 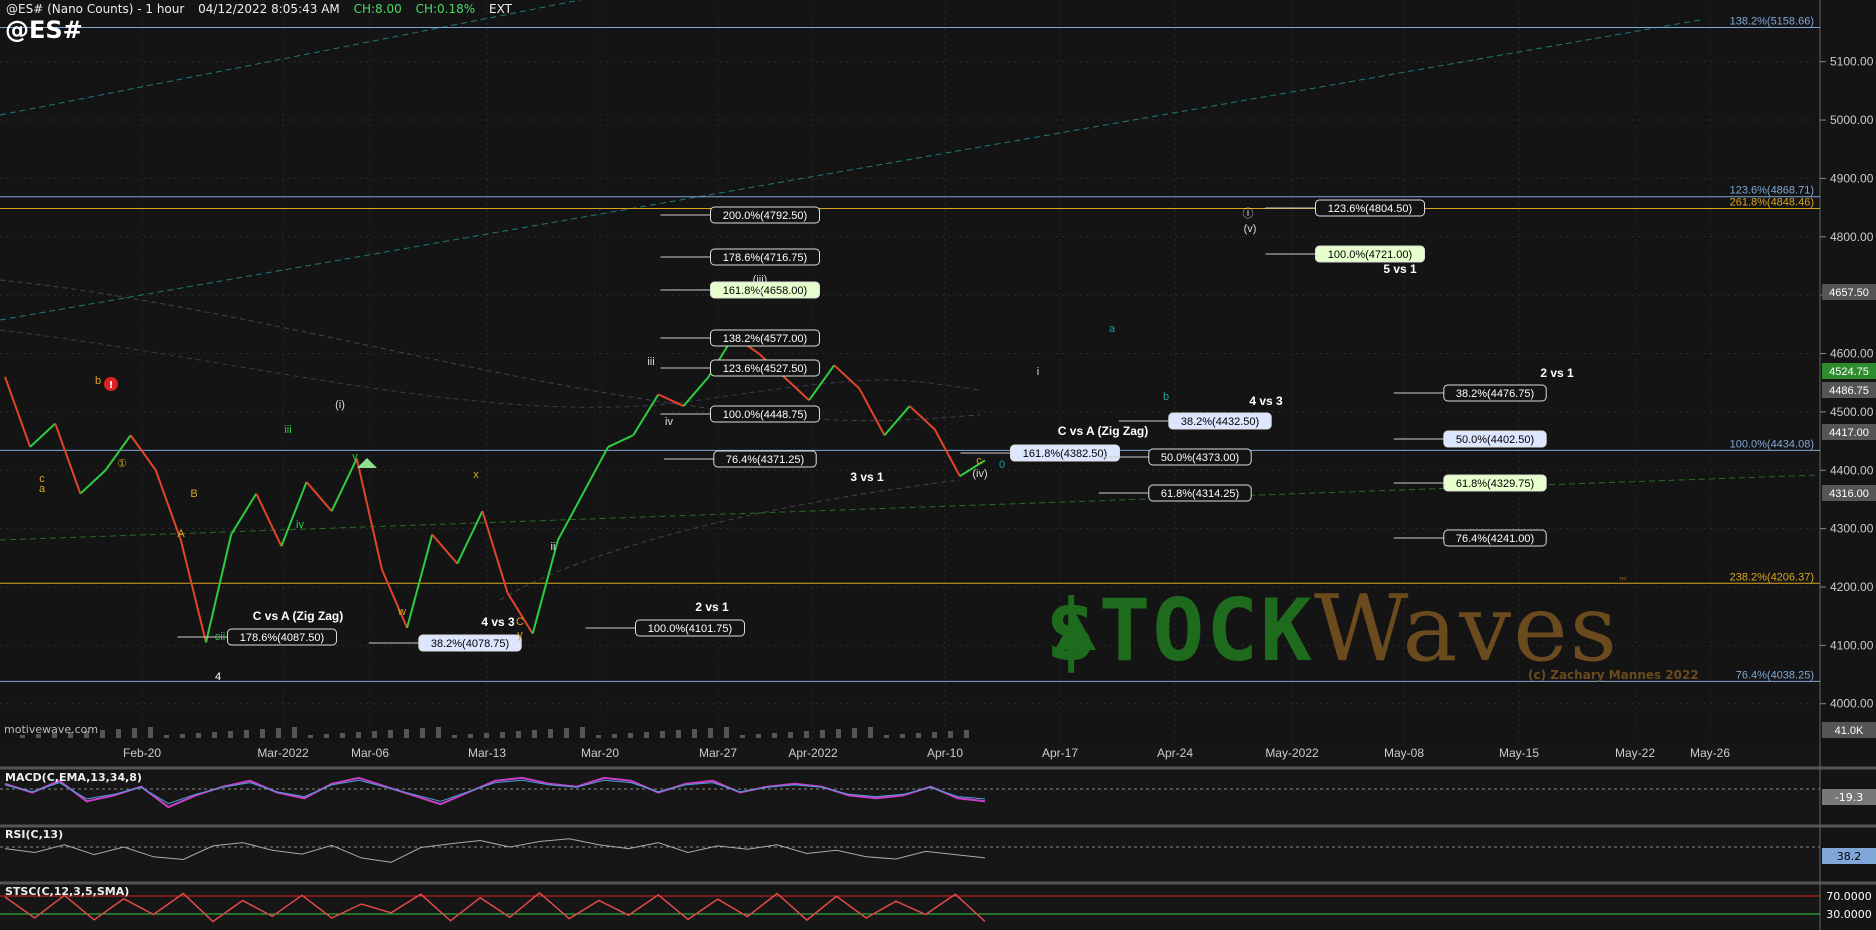 I want to click on fib-box-label-8: 38.2%(4078.75), so click(x=470, y=644).